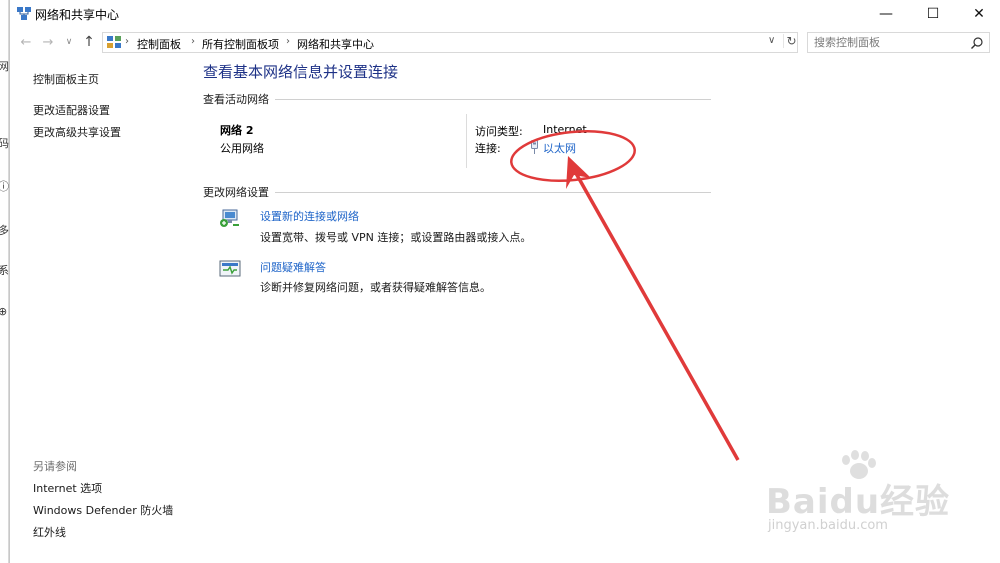  What do you see at coordinates (236, 99) in the screenshot?
I see `active-networks-heading-text: 查看活动网络` at bounding box center [236, 99].